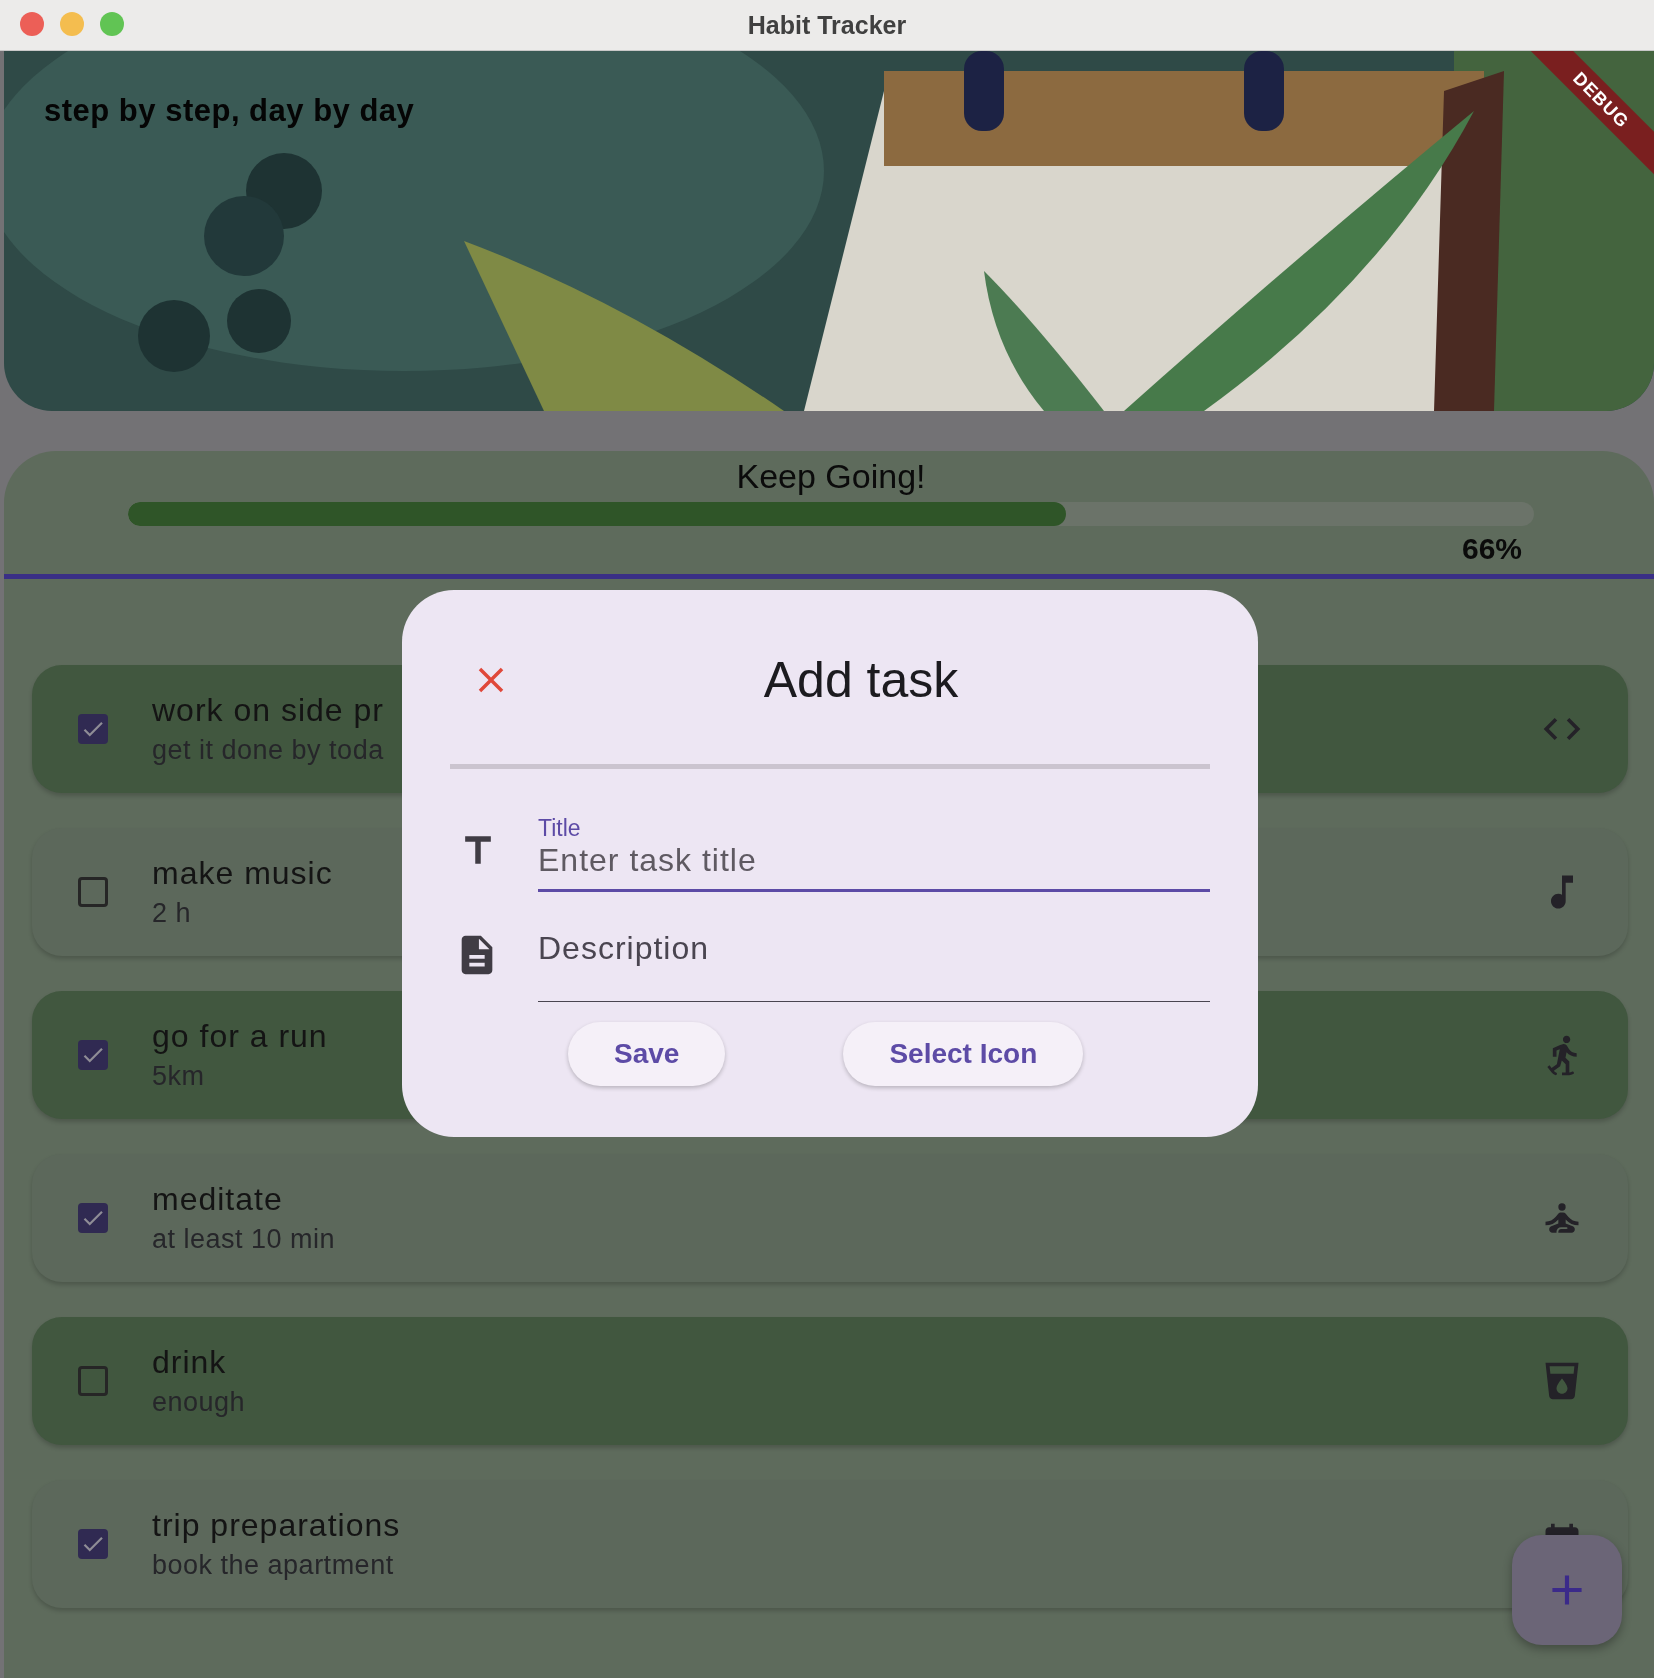 Image resolution: width=1654 pixels, height=1678 pixels. I want to click on task-subtitle: book the apartment, so click(273, 1565).